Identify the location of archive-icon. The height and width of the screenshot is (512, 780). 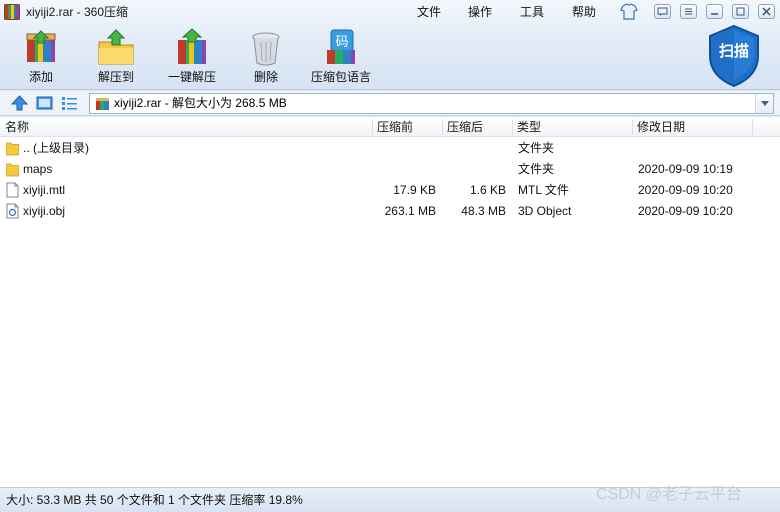
(102, 104).